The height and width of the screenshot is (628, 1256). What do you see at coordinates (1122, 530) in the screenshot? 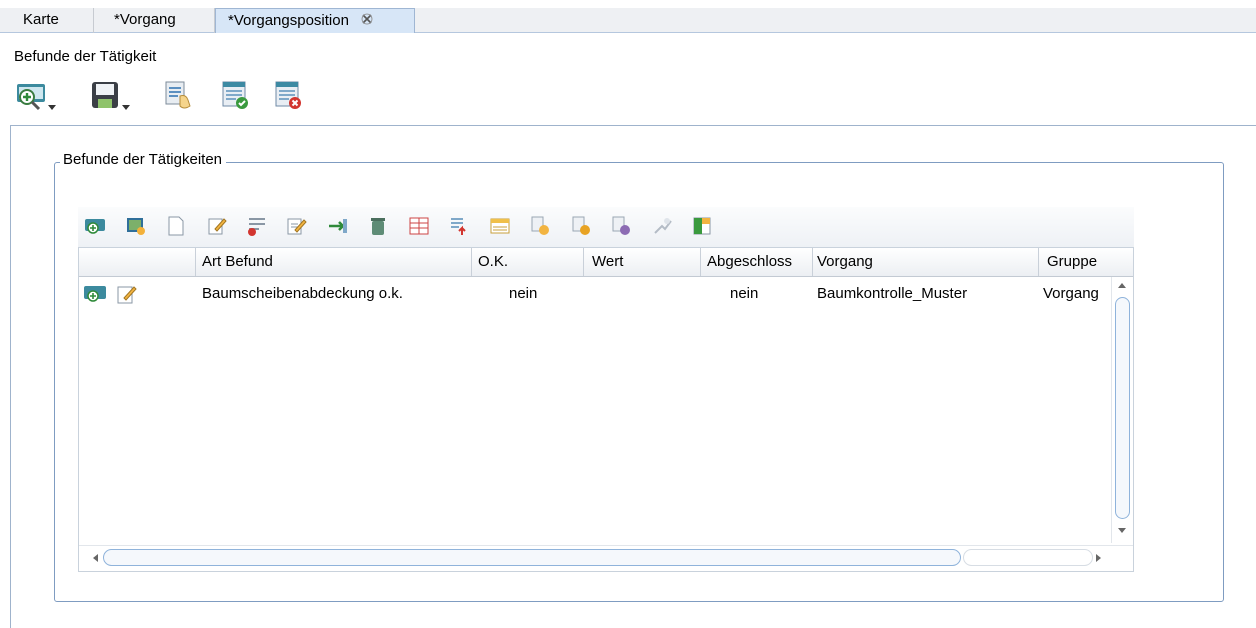
I see `scroll-down-icon` at bounding box center [1122, 530].